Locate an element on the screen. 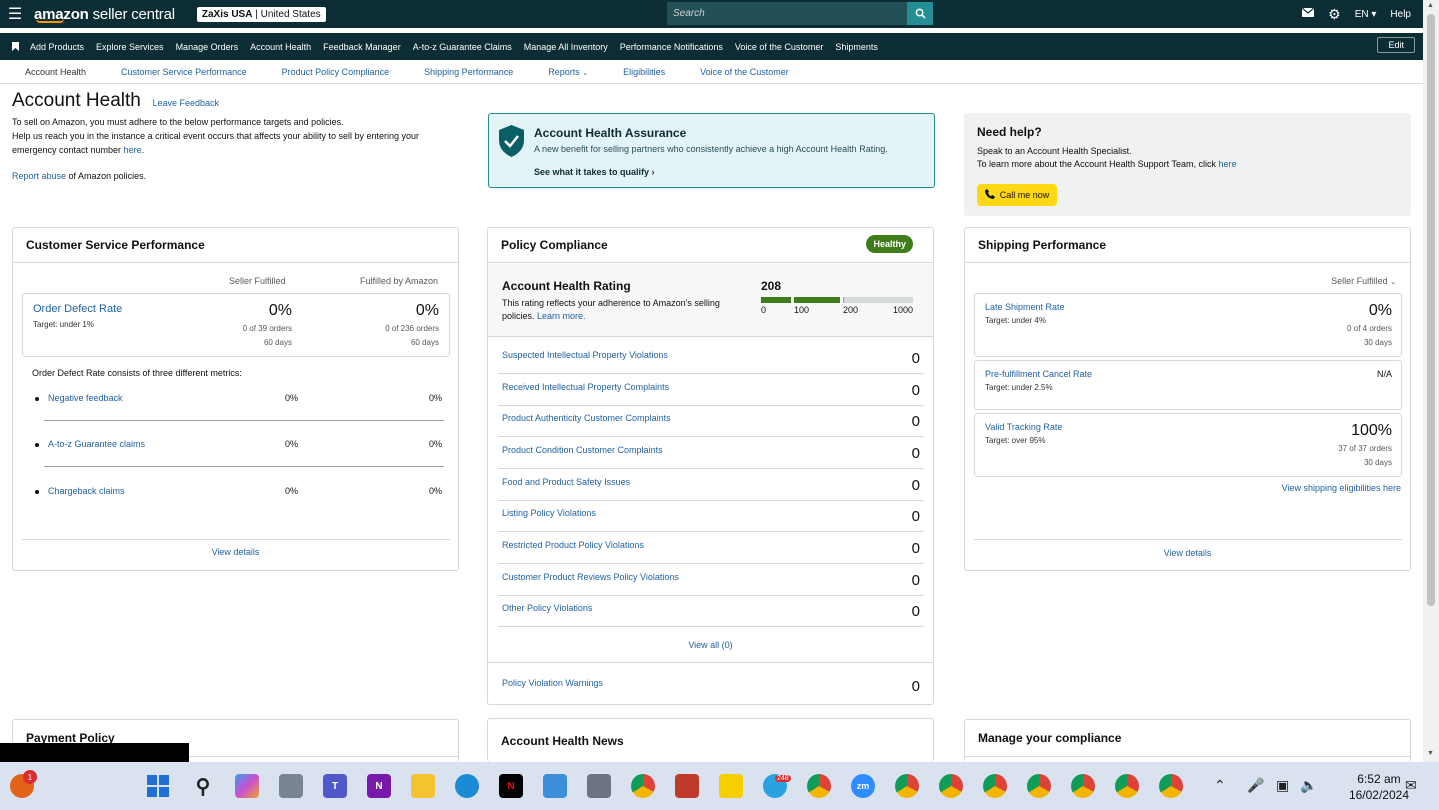 This screenshot has width=1439, height=810. valid-tracking-orders: 37 of 37 orders is located at coordinates (1365, 448).